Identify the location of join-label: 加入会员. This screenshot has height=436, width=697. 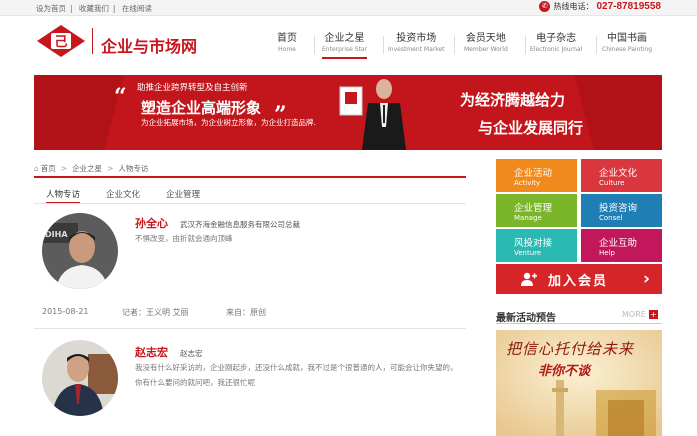
(578, 281).